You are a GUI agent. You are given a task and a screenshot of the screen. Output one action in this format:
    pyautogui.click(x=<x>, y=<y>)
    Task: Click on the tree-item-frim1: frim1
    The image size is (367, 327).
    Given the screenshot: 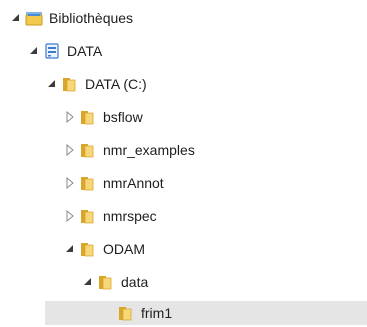 What is the action you would take?
    pyautogui.click(x=206, y=313)
    